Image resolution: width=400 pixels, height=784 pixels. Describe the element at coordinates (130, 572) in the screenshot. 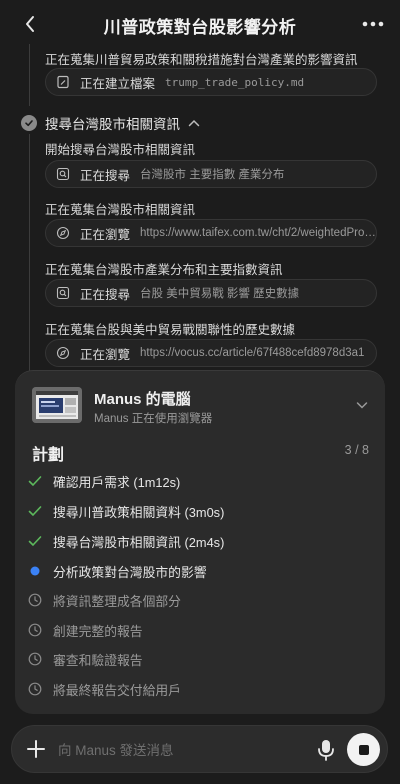

I see `task-label: 分析政策對台灣股市的影響` at that location.